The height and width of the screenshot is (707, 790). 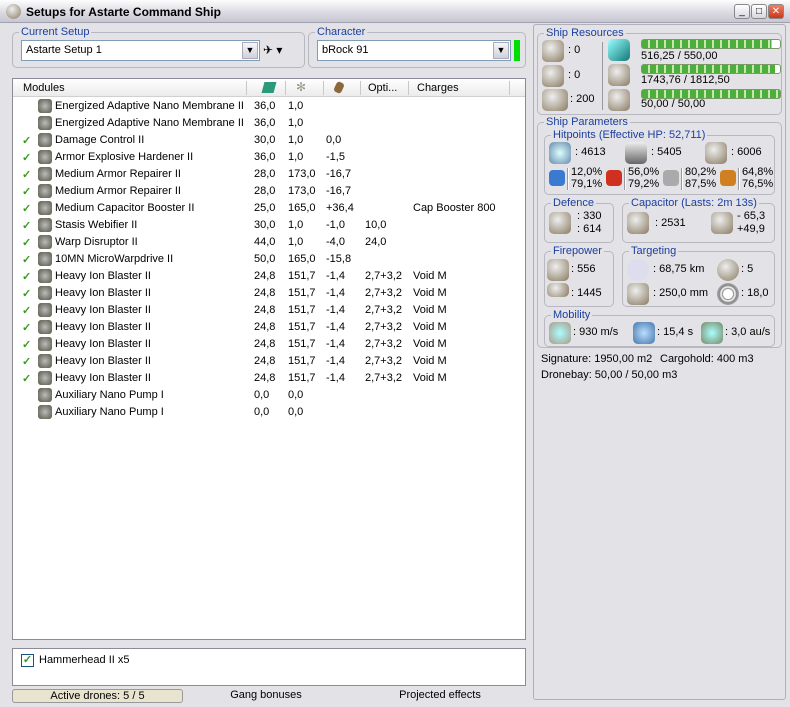 I want to click on setup-tools-menu-button: ✈ ▾, so click(x=272, y=50).